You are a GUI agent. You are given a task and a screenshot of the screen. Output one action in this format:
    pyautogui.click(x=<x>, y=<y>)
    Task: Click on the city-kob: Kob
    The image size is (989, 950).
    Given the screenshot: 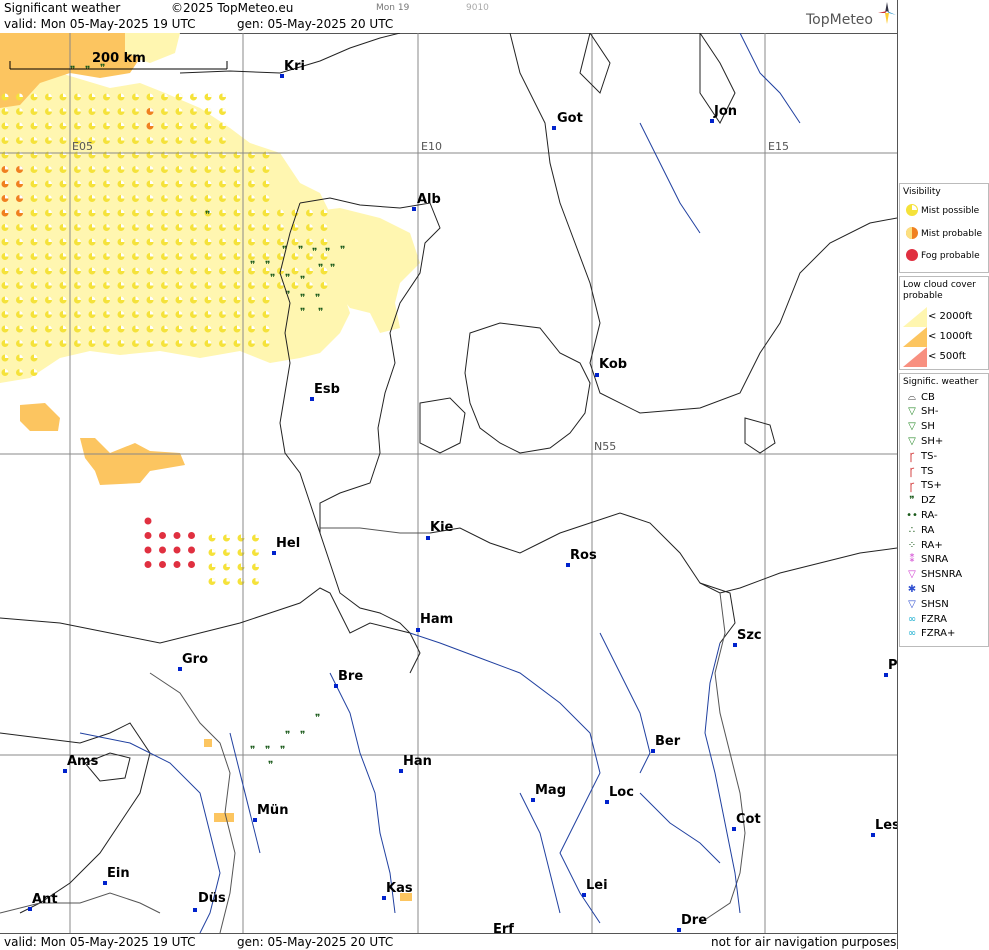 What is the action you would take?
    pyautogui.click(x=613, y=364)
    